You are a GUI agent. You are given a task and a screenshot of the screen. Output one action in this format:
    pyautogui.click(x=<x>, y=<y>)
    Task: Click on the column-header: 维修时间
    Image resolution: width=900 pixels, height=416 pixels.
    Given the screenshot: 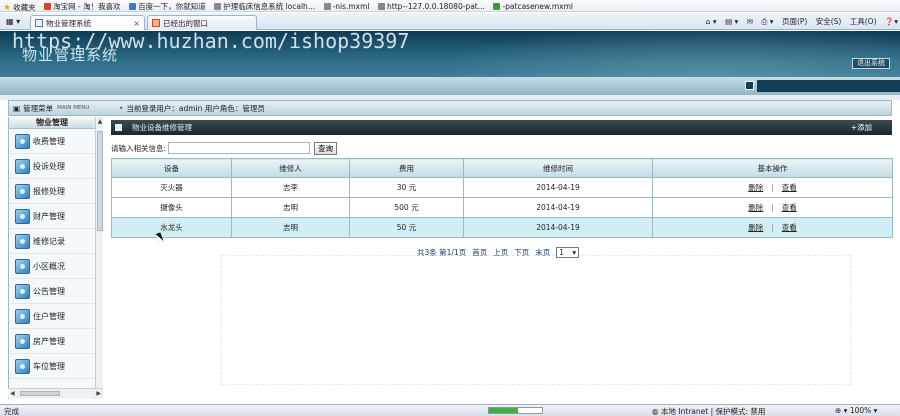 What is the action you would take?
    pyautogui.click(x=558, y=168)
    